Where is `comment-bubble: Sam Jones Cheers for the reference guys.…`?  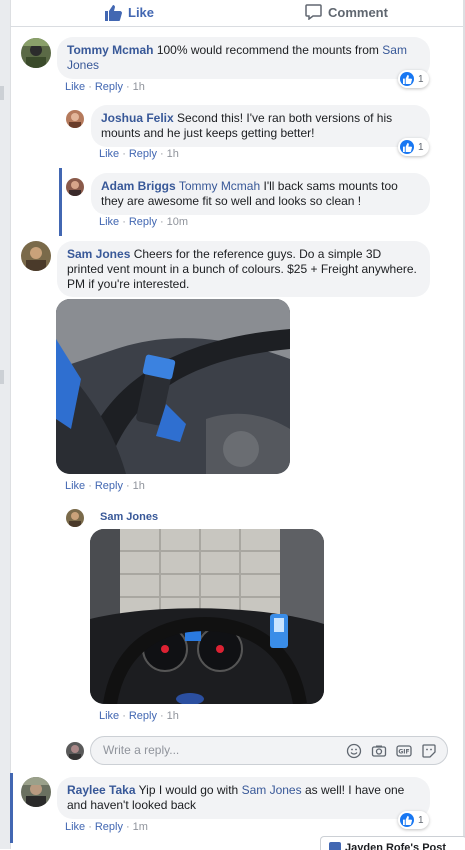 comment-bubble: Sam Jones Cheers for the reference guys.… is located at coordinates (243, 269).